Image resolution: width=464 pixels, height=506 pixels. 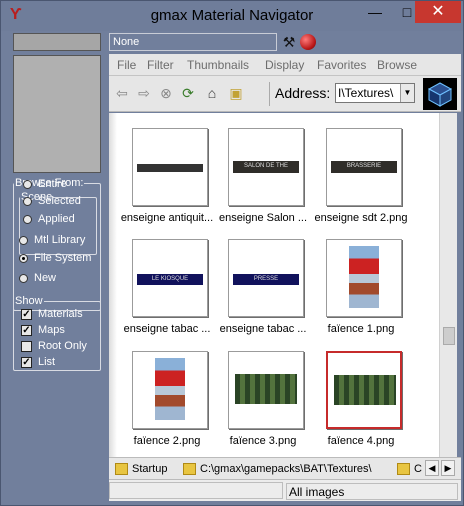 I want to click on checkbox-root-only, so click(x=26, y=346).